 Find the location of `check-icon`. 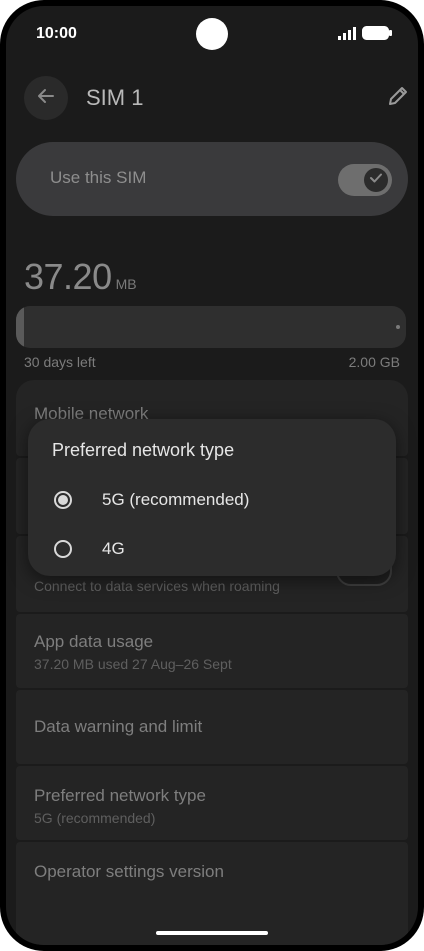

check-icon is located at coordinates (376, 180).